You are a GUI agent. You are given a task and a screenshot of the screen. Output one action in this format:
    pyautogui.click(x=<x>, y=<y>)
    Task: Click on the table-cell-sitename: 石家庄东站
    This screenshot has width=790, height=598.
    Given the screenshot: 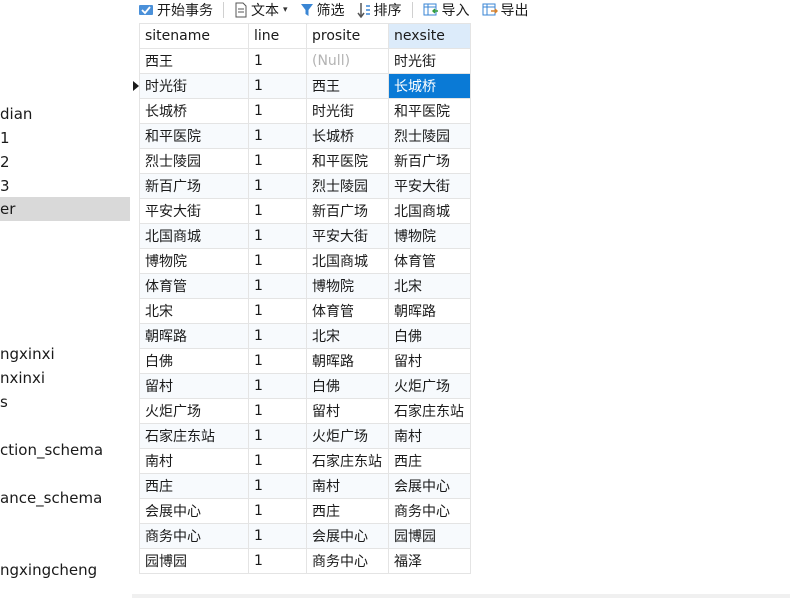 What is the action you would take?
    pyautogui.click(x=194, y=436)
    